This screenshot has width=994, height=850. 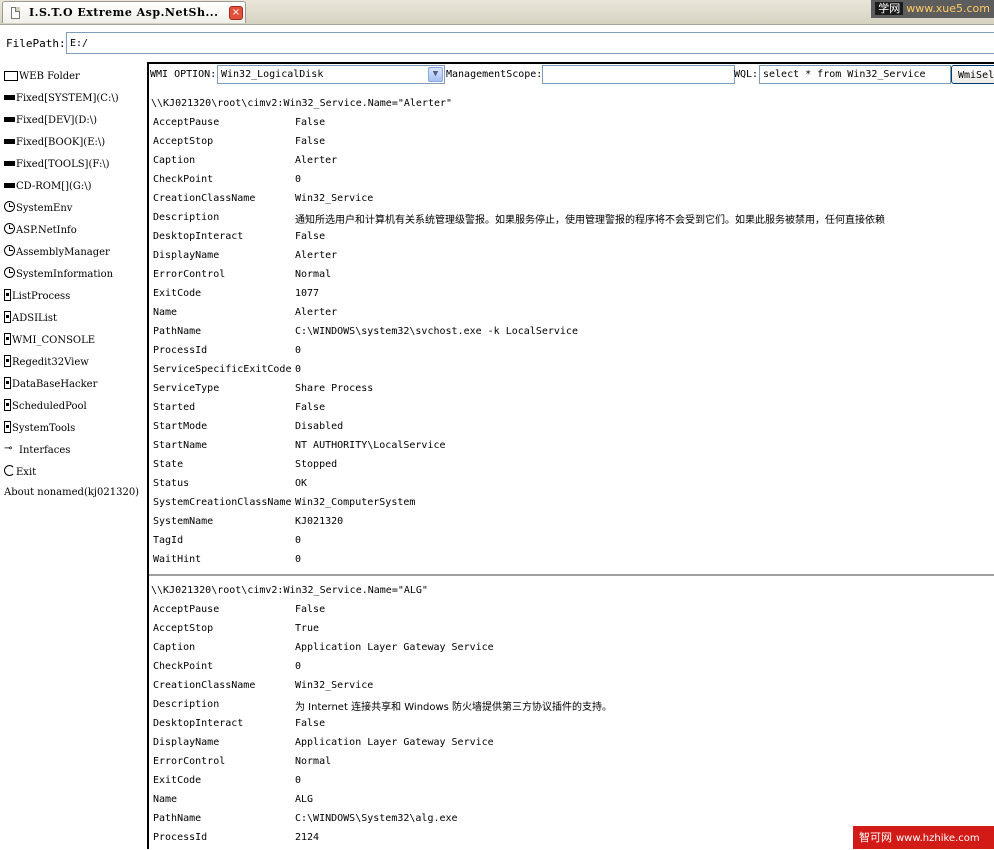 I want to click on property-row: Name Alerter, so click(x=571, y=313).